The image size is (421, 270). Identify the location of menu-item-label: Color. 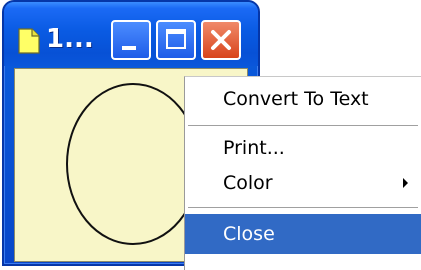
(248, 183).